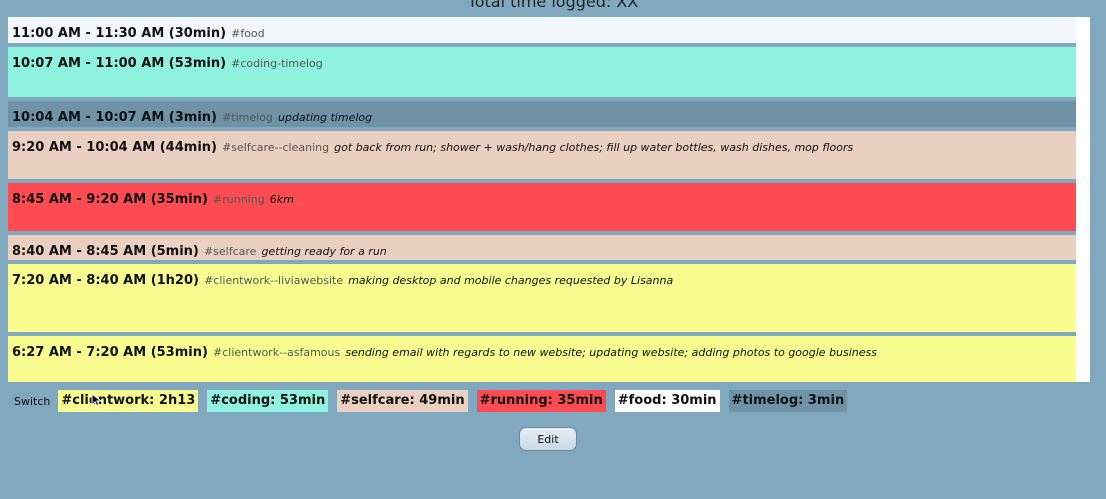 The image size is (1106, 499). Describe the element at coordinates (114, 117) in the screenshot. I see `entry-time: 10:04 AM - 10:07 AM (3min)` at that location.